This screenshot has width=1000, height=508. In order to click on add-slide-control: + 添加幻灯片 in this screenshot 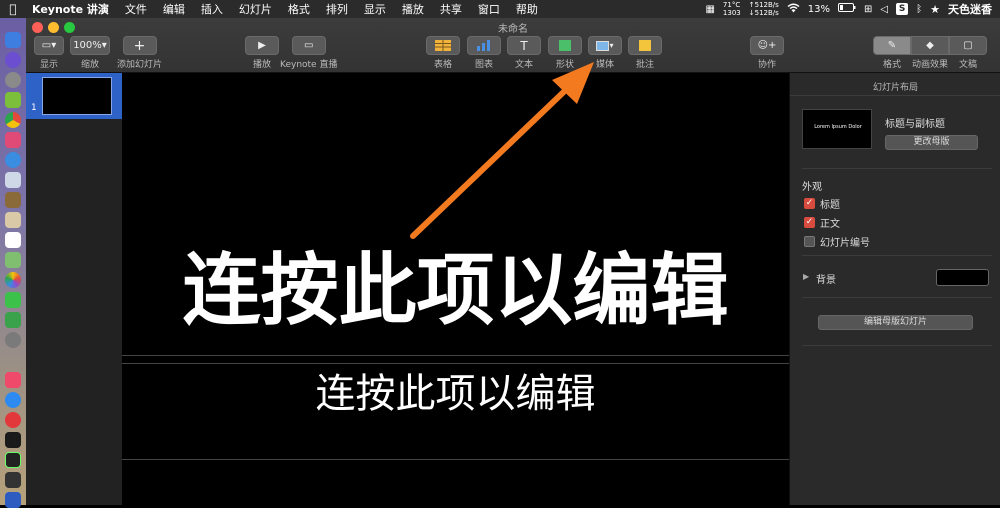, I will do `click(139, 53)`.